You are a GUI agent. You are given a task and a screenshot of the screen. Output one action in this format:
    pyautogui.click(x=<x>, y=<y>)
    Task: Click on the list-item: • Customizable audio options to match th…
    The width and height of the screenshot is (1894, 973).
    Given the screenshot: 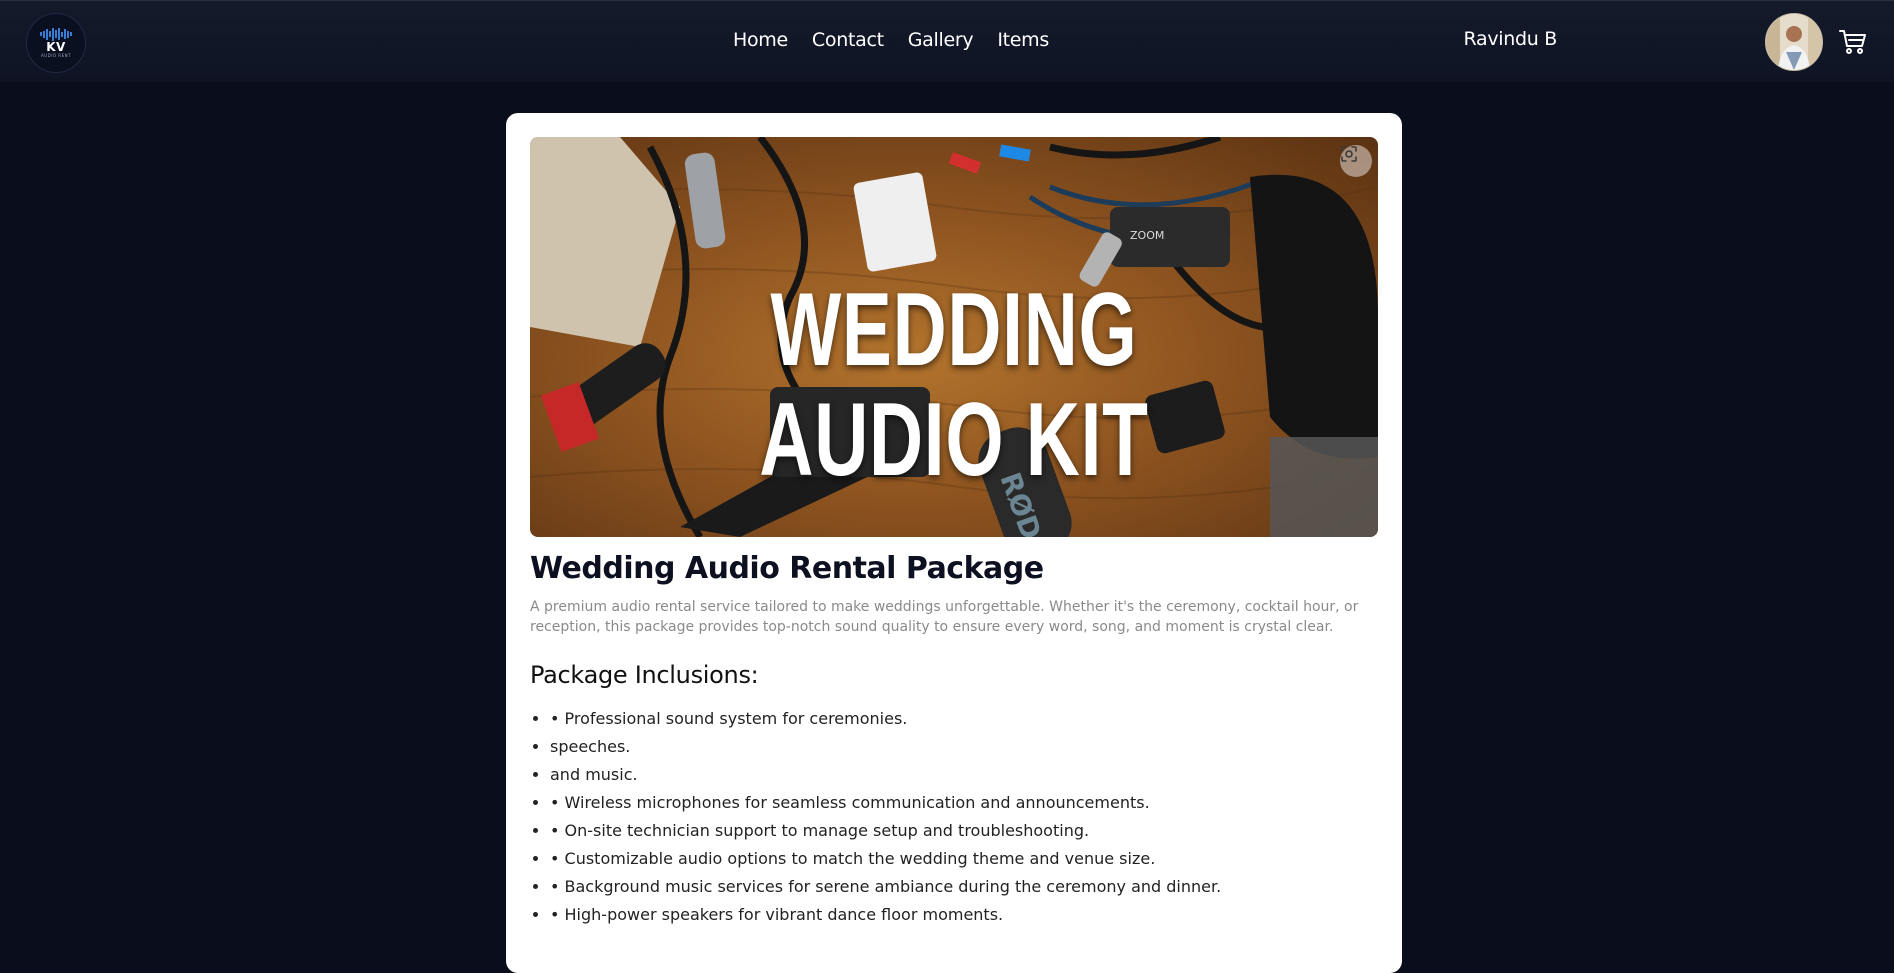 What is the action you would take?
    pyautogui.click(x=885, y=859)
    